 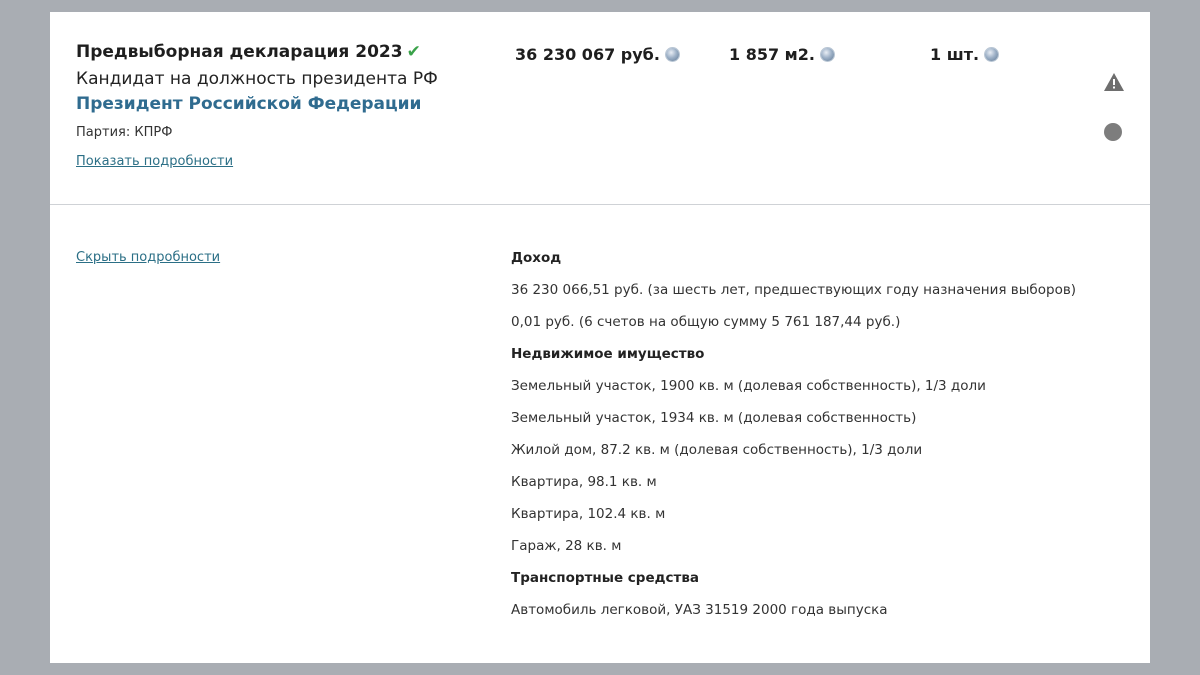 What do you see at coordinates (1113, 132) in the screenshot?
I see `status-dot` at bounding box center [1113, 132].